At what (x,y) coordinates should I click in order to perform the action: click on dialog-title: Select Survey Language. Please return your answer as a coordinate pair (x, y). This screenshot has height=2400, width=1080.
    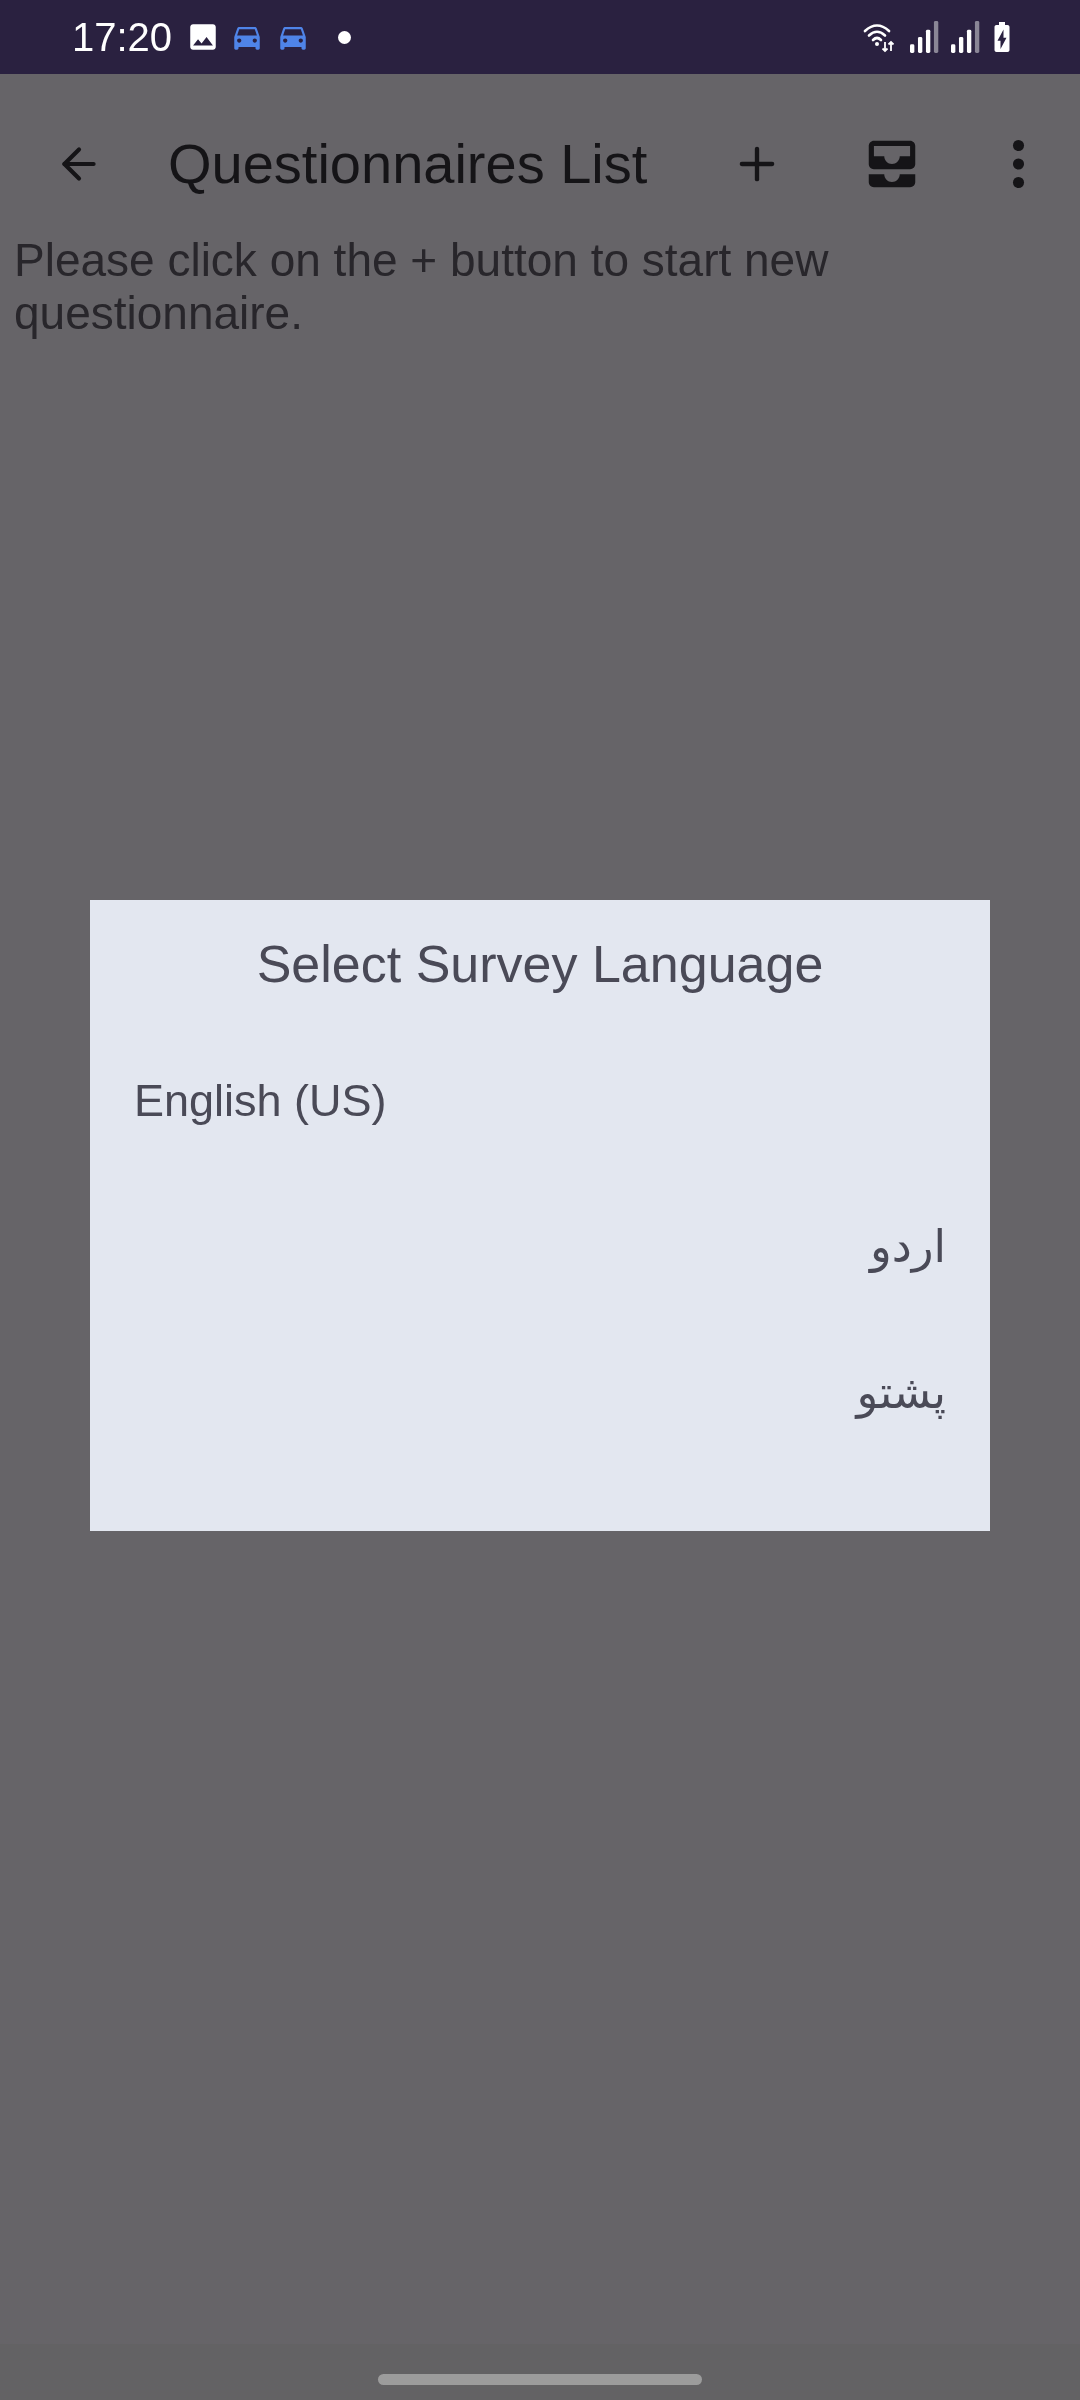
    Looking at the image, I should click on (540, 964).